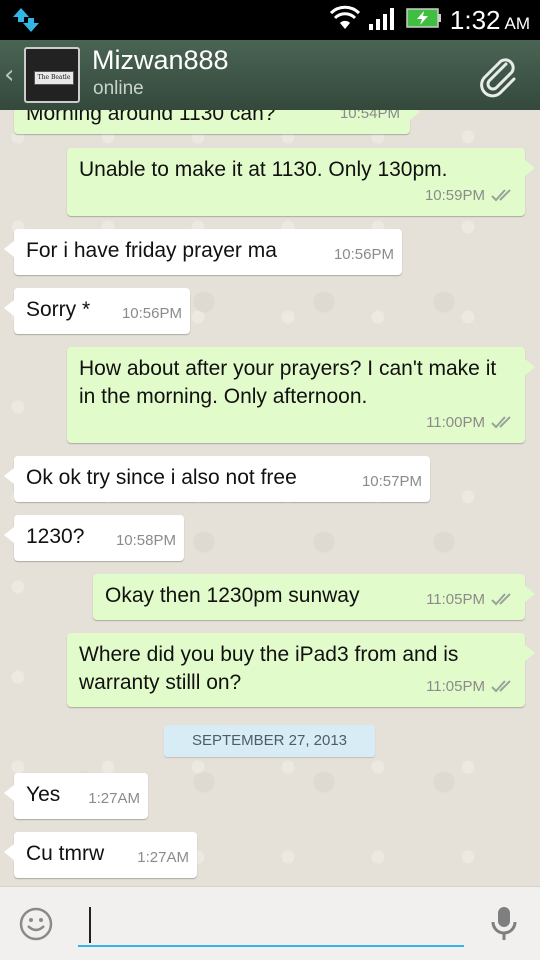 The height and width of the screenshot is (960, 540). Describe the element at coordinates (369, 116) in the screenshot. I see `message-time: 10:54PM` at that location.